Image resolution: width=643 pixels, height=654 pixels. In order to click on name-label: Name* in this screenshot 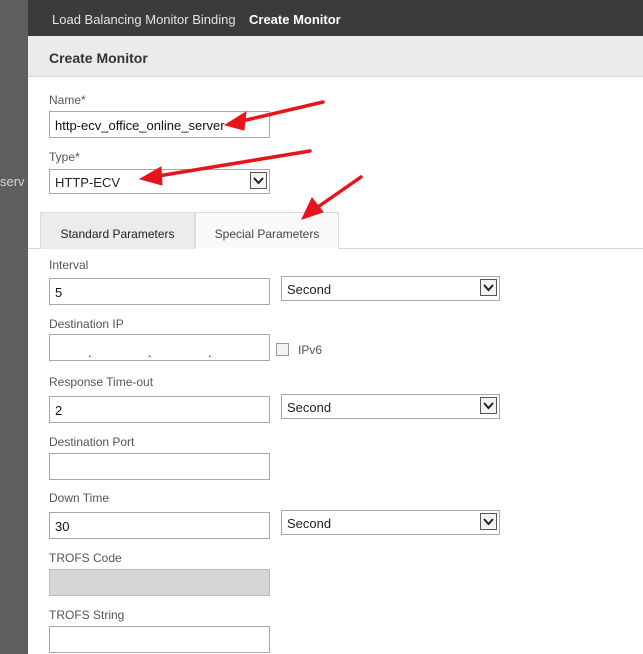, I will do `click(67, 100)`.